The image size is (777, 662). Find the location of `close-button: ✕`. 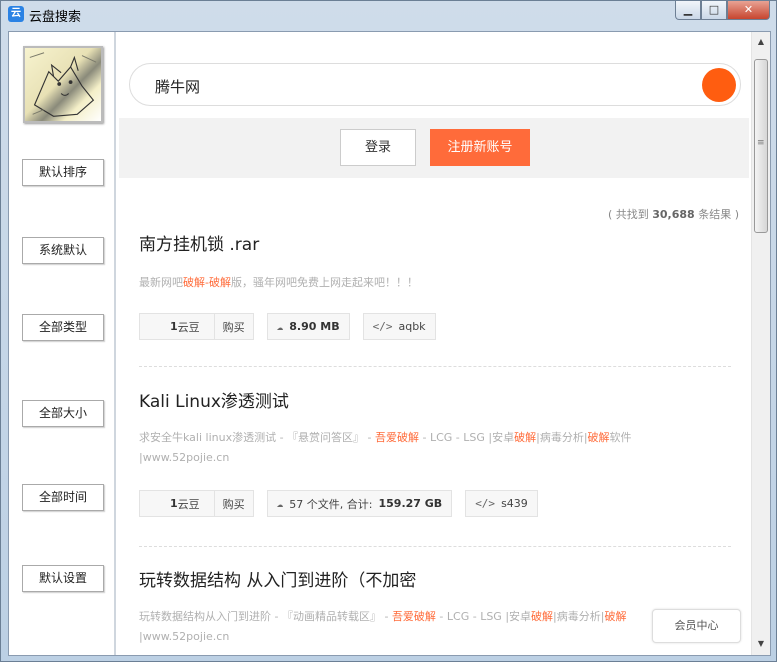

close-button: ✕ is located at coordinates (748, 10).